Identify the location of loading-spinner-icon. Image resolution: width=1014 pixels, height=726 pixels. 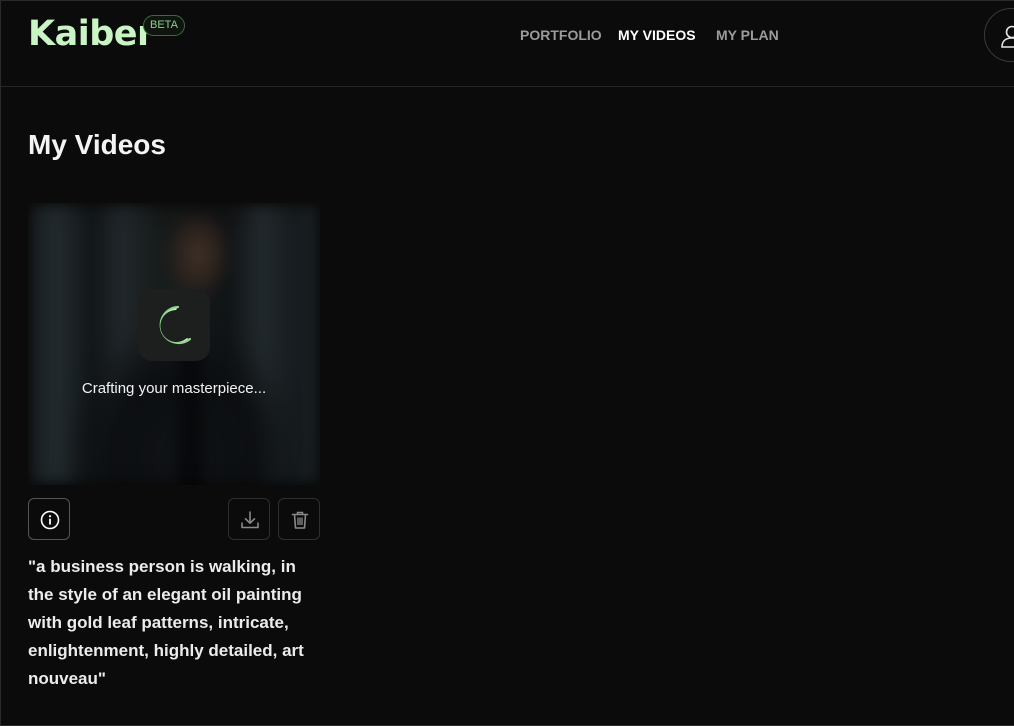
(175, 325).